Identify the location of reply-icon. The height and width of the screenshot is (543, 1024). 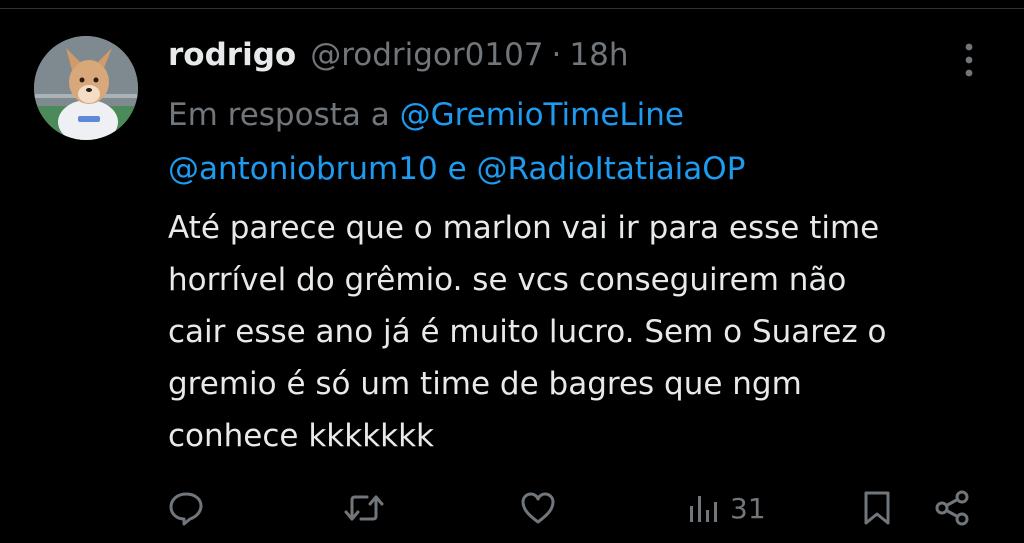
(186, 509).